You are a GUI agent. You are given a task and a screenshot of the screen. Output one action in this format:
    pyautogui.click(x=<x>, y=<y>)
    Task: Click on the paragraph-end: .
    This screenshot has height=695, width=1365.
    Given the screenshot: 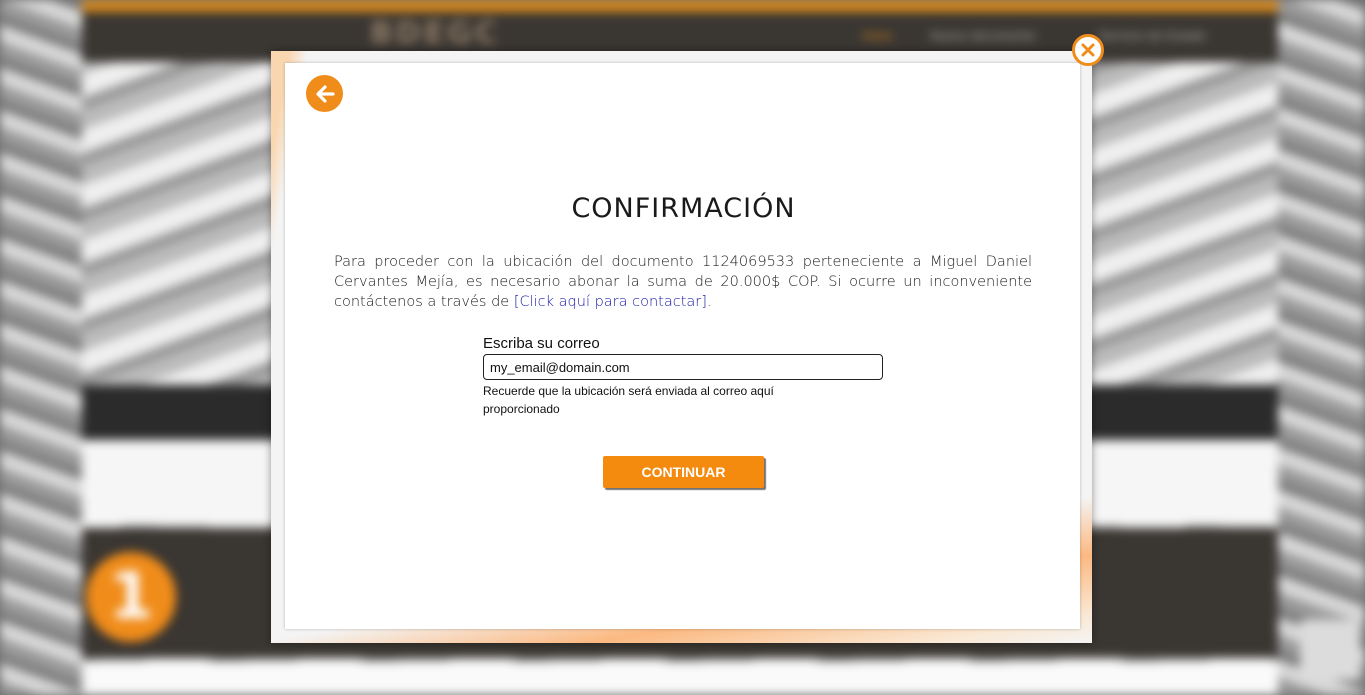 What is the action you would take?
    pyautogui.click(x=709, y=302)
    